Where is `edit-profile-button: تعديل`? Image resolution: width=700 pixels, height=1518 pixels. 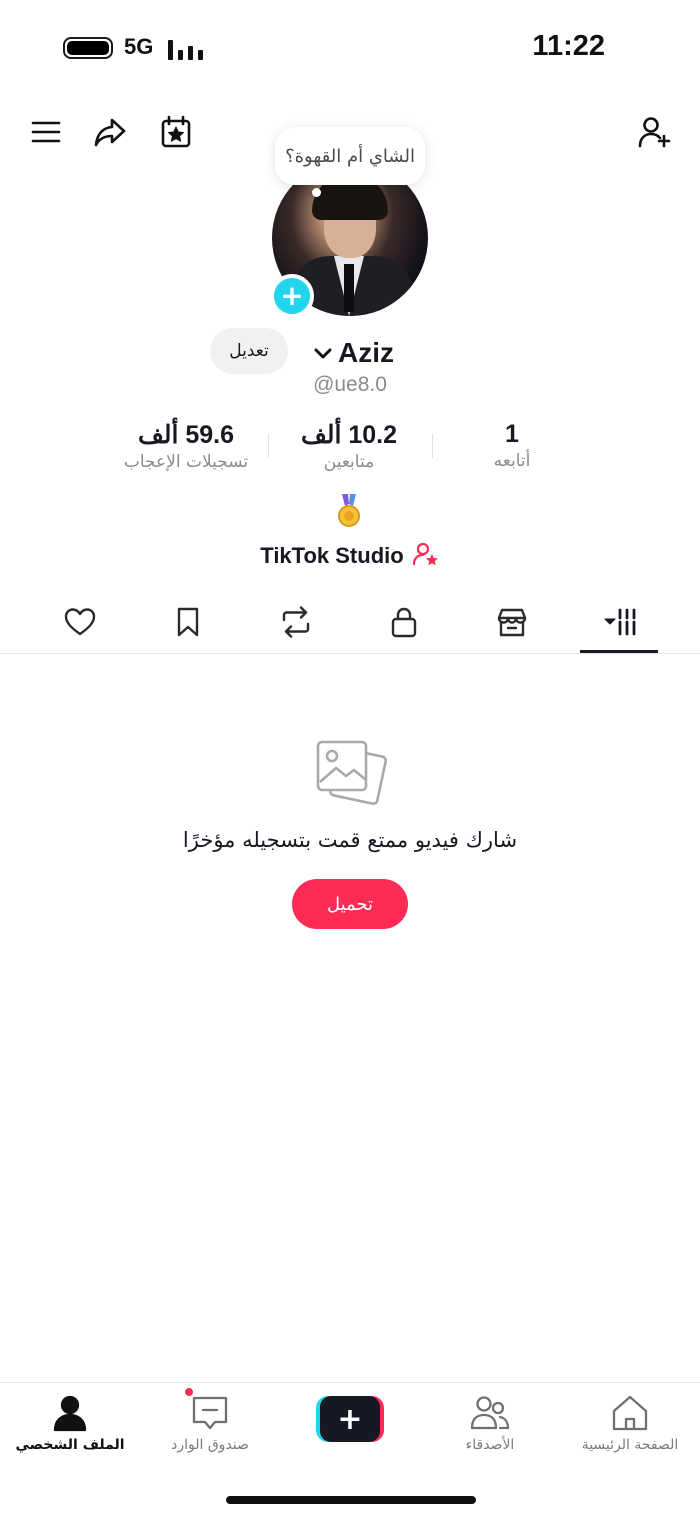 edit-profile-button: تعديل is located at coordinates (249, 351).